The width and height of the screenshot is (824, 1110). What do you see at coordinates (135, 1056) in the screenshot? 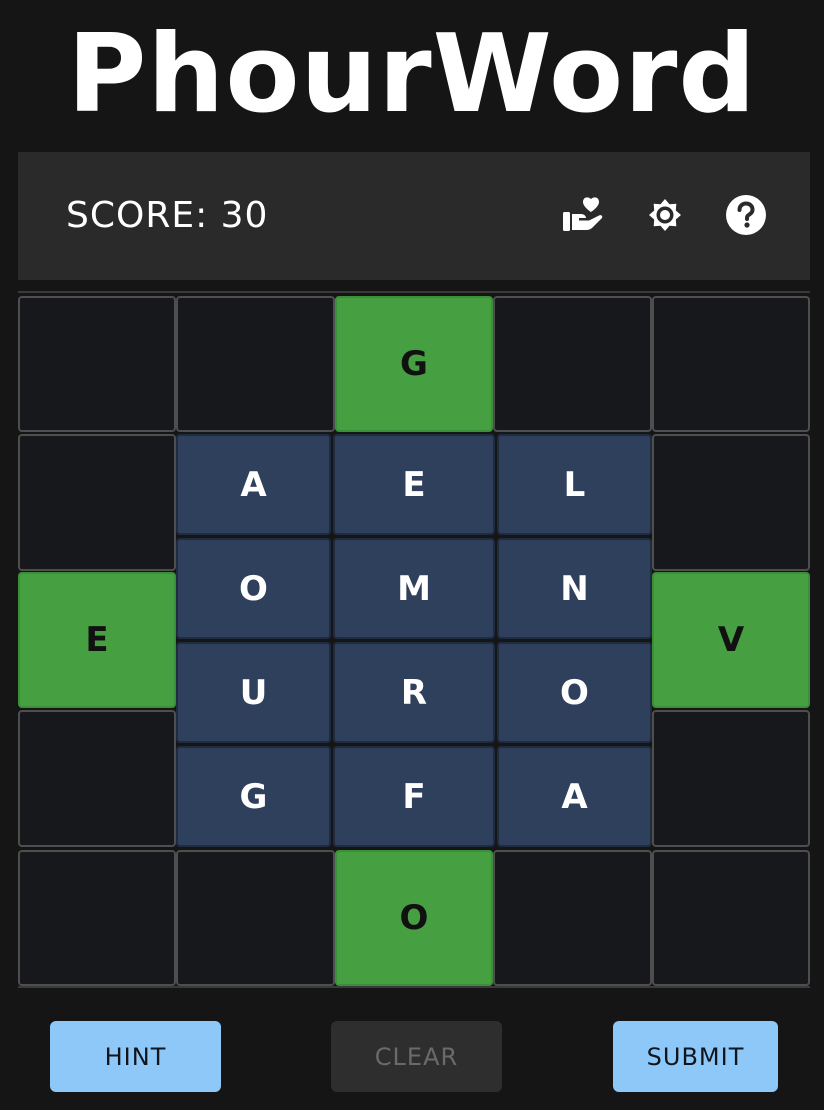
I see `hint-button: HINT` at bounding box center [135, 1056].